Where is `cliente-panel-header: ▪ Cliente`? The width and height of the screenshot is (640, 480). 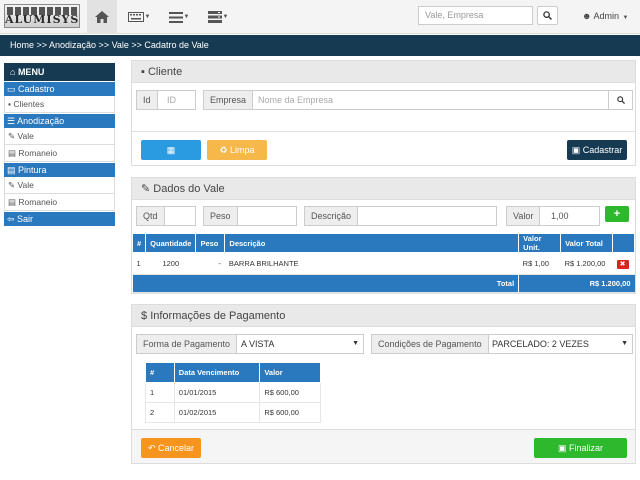 cliente-panel-header: ▪ Cliente is located at coordinates (383, 72).